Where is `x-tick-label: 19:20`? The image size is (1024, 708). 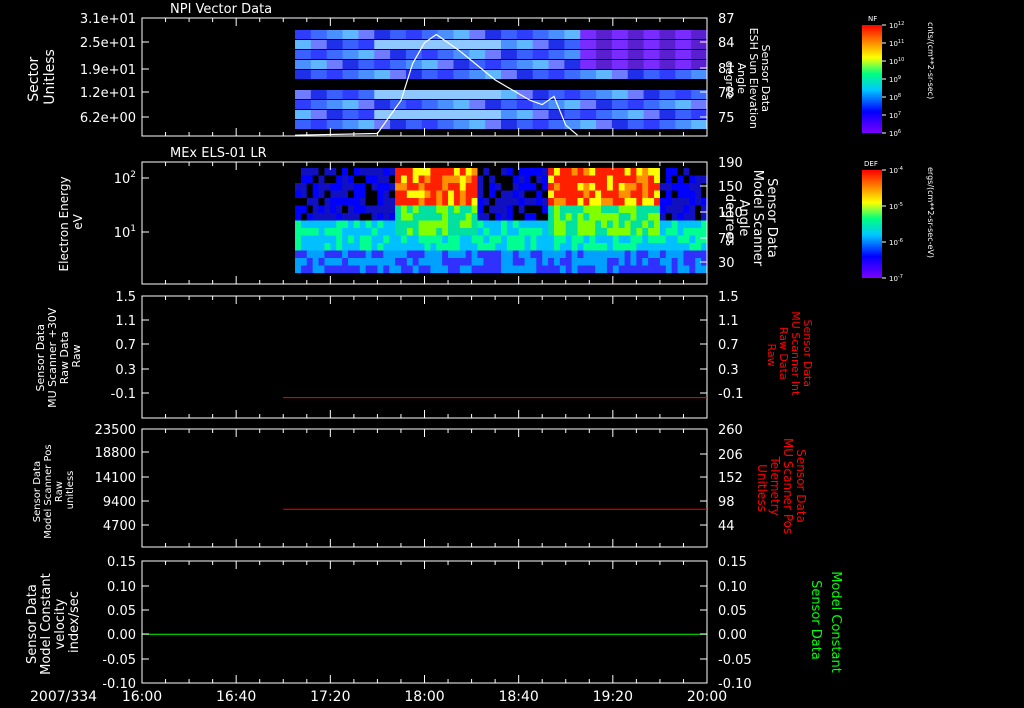 x-tick-label: 19:20 is located at coordinates (613, 697).